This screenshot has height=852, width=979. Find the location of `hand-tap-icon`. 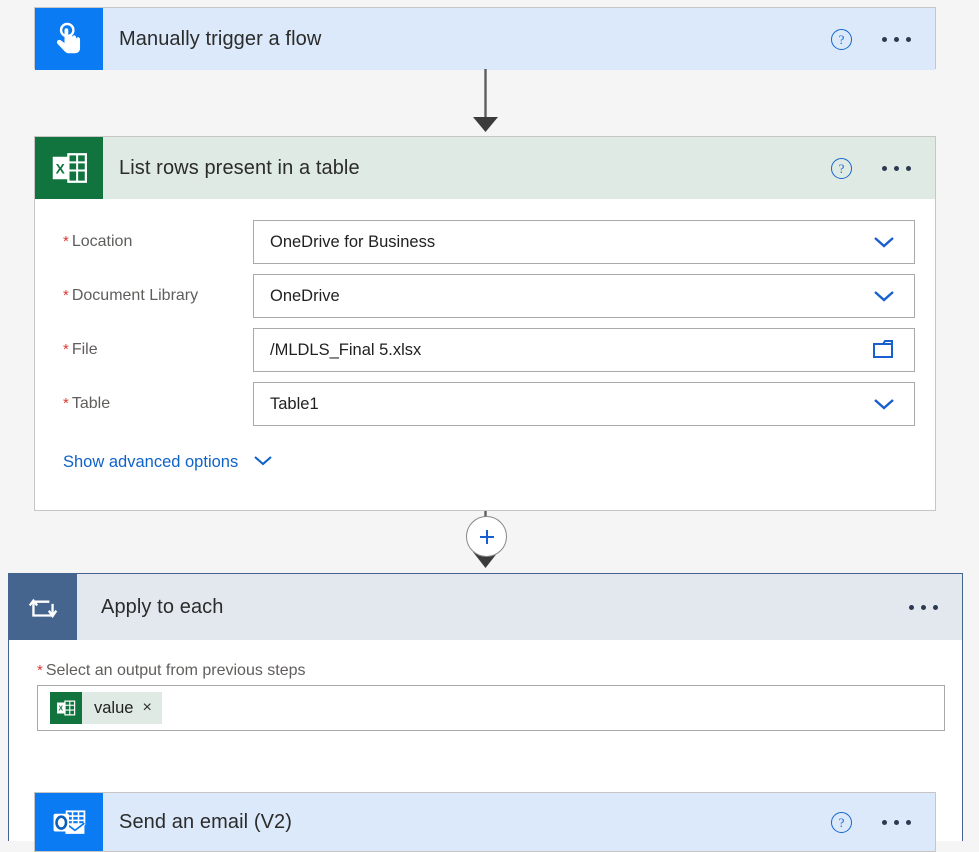

hand-tap-icon is located at coordinates (69, 39).